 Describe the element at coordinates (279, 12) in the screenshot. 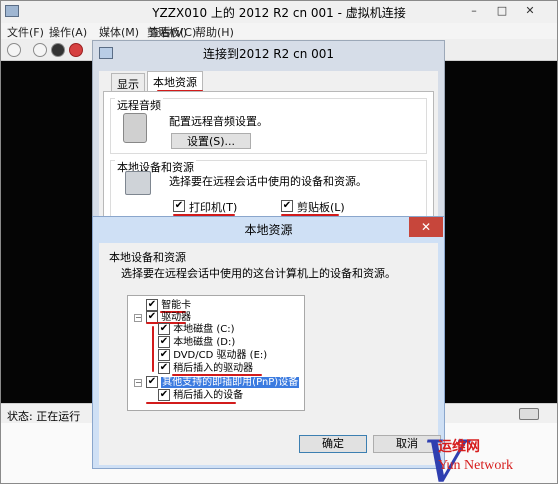

I see `vm-title-bar: YZZX010 上的 2012 R2 cn 001 - 虚拟机连接 – □ ✕` at that location.